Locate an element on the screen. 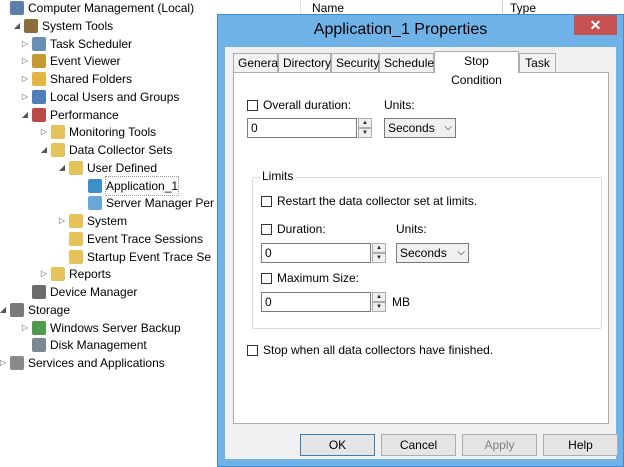 The image size is (624, 467). tab-stop-condition: Stop Condition is located at coordinates (476, 69).